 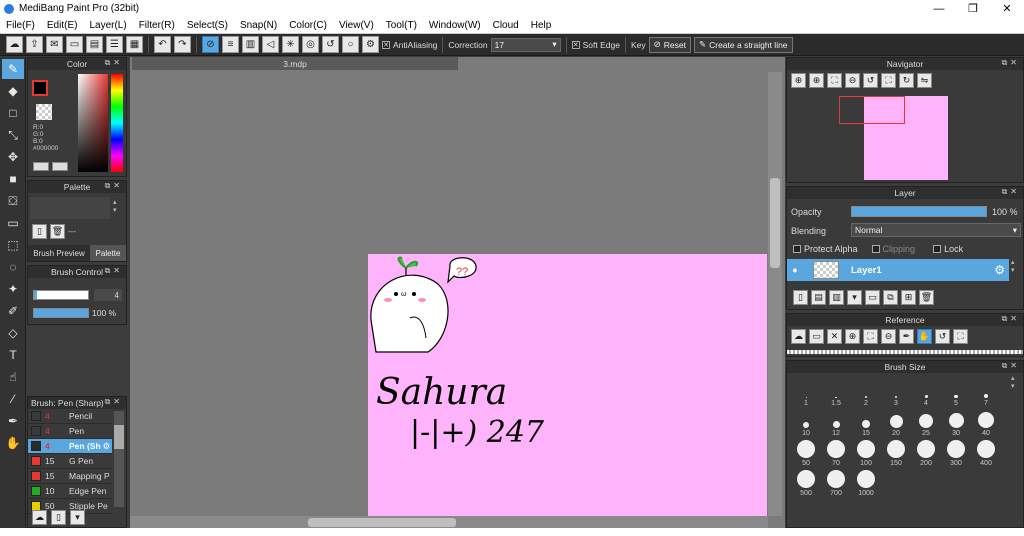 What do you see at coordinates (70, 208) in the screenshot?
I see `palette-swatch-area` at bounding box center [70, 208].